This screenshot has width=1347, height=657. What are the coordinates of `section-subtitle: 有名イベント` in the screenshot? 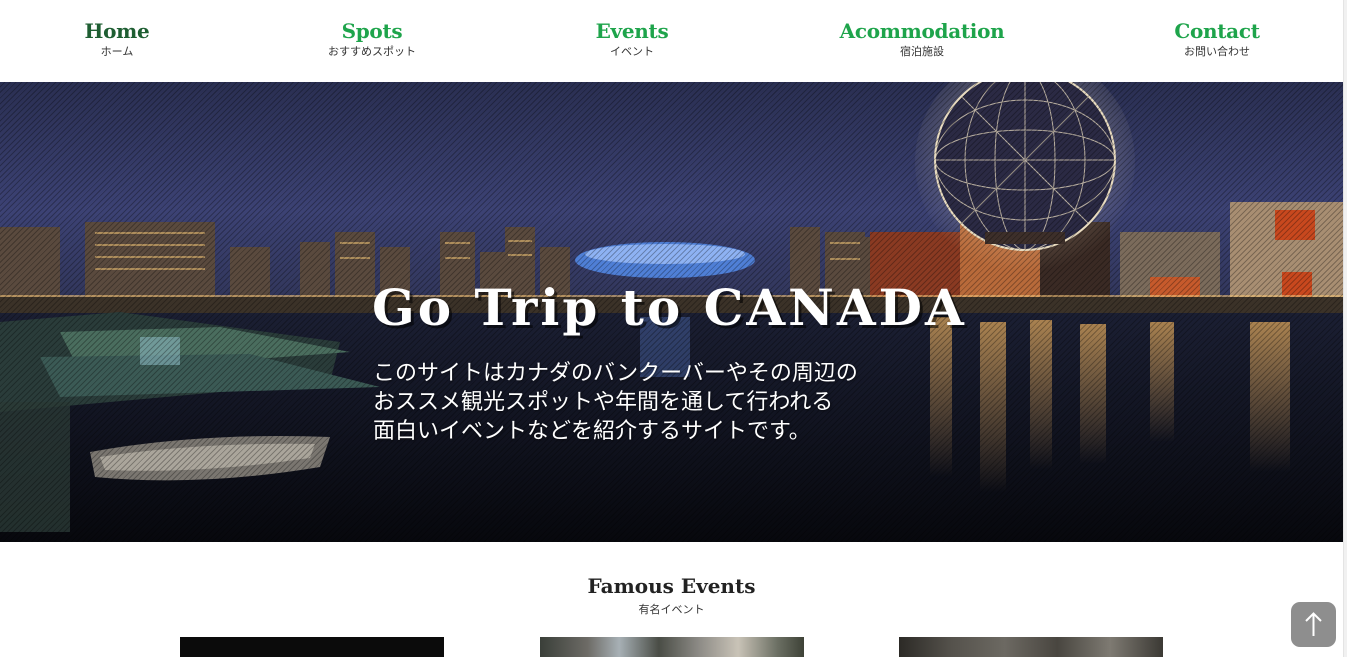 It's located at (671, 609).